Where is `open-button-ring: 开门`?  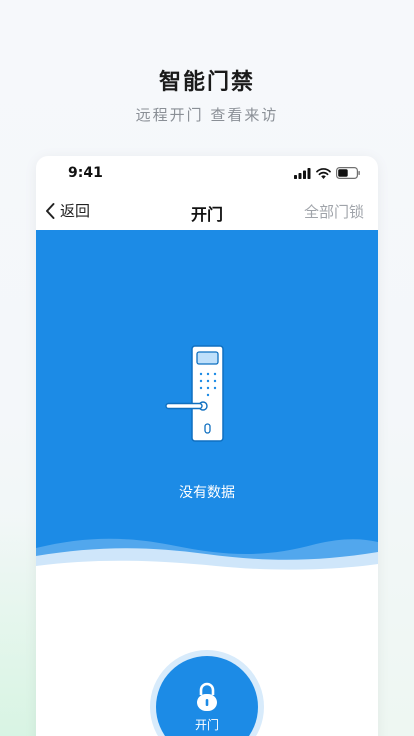 open-button-ring: 开门 is located at coordinates (207, 693).